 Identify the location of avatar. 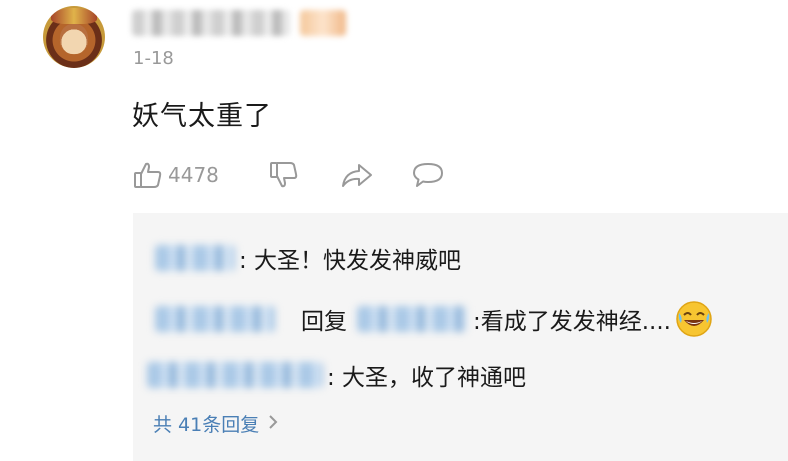
(74, 37).